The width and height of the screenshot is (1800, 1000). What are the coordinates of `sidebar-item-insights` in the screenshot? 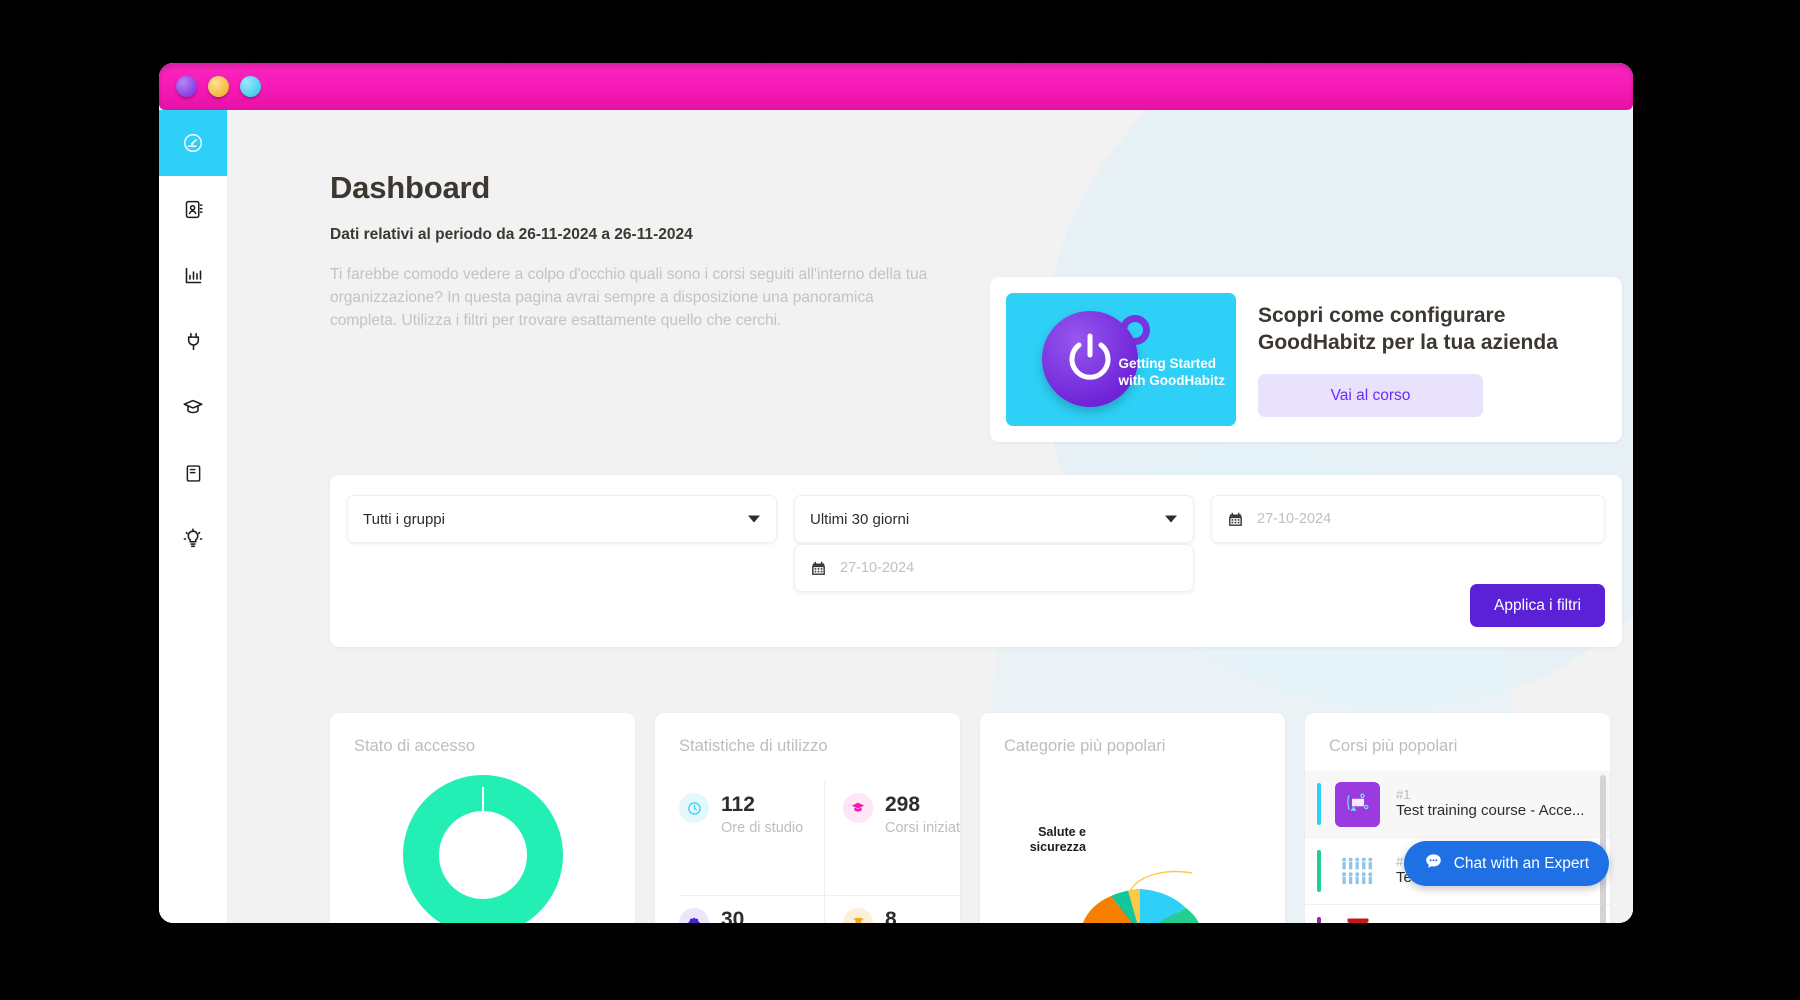 It's located at (193, 539).